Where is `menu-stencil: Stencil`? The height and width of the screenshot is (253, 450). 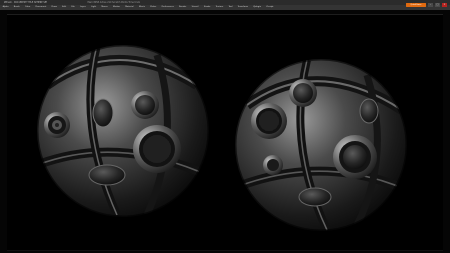
menu-stencil: Stencil is located at coordinates (195, 7).